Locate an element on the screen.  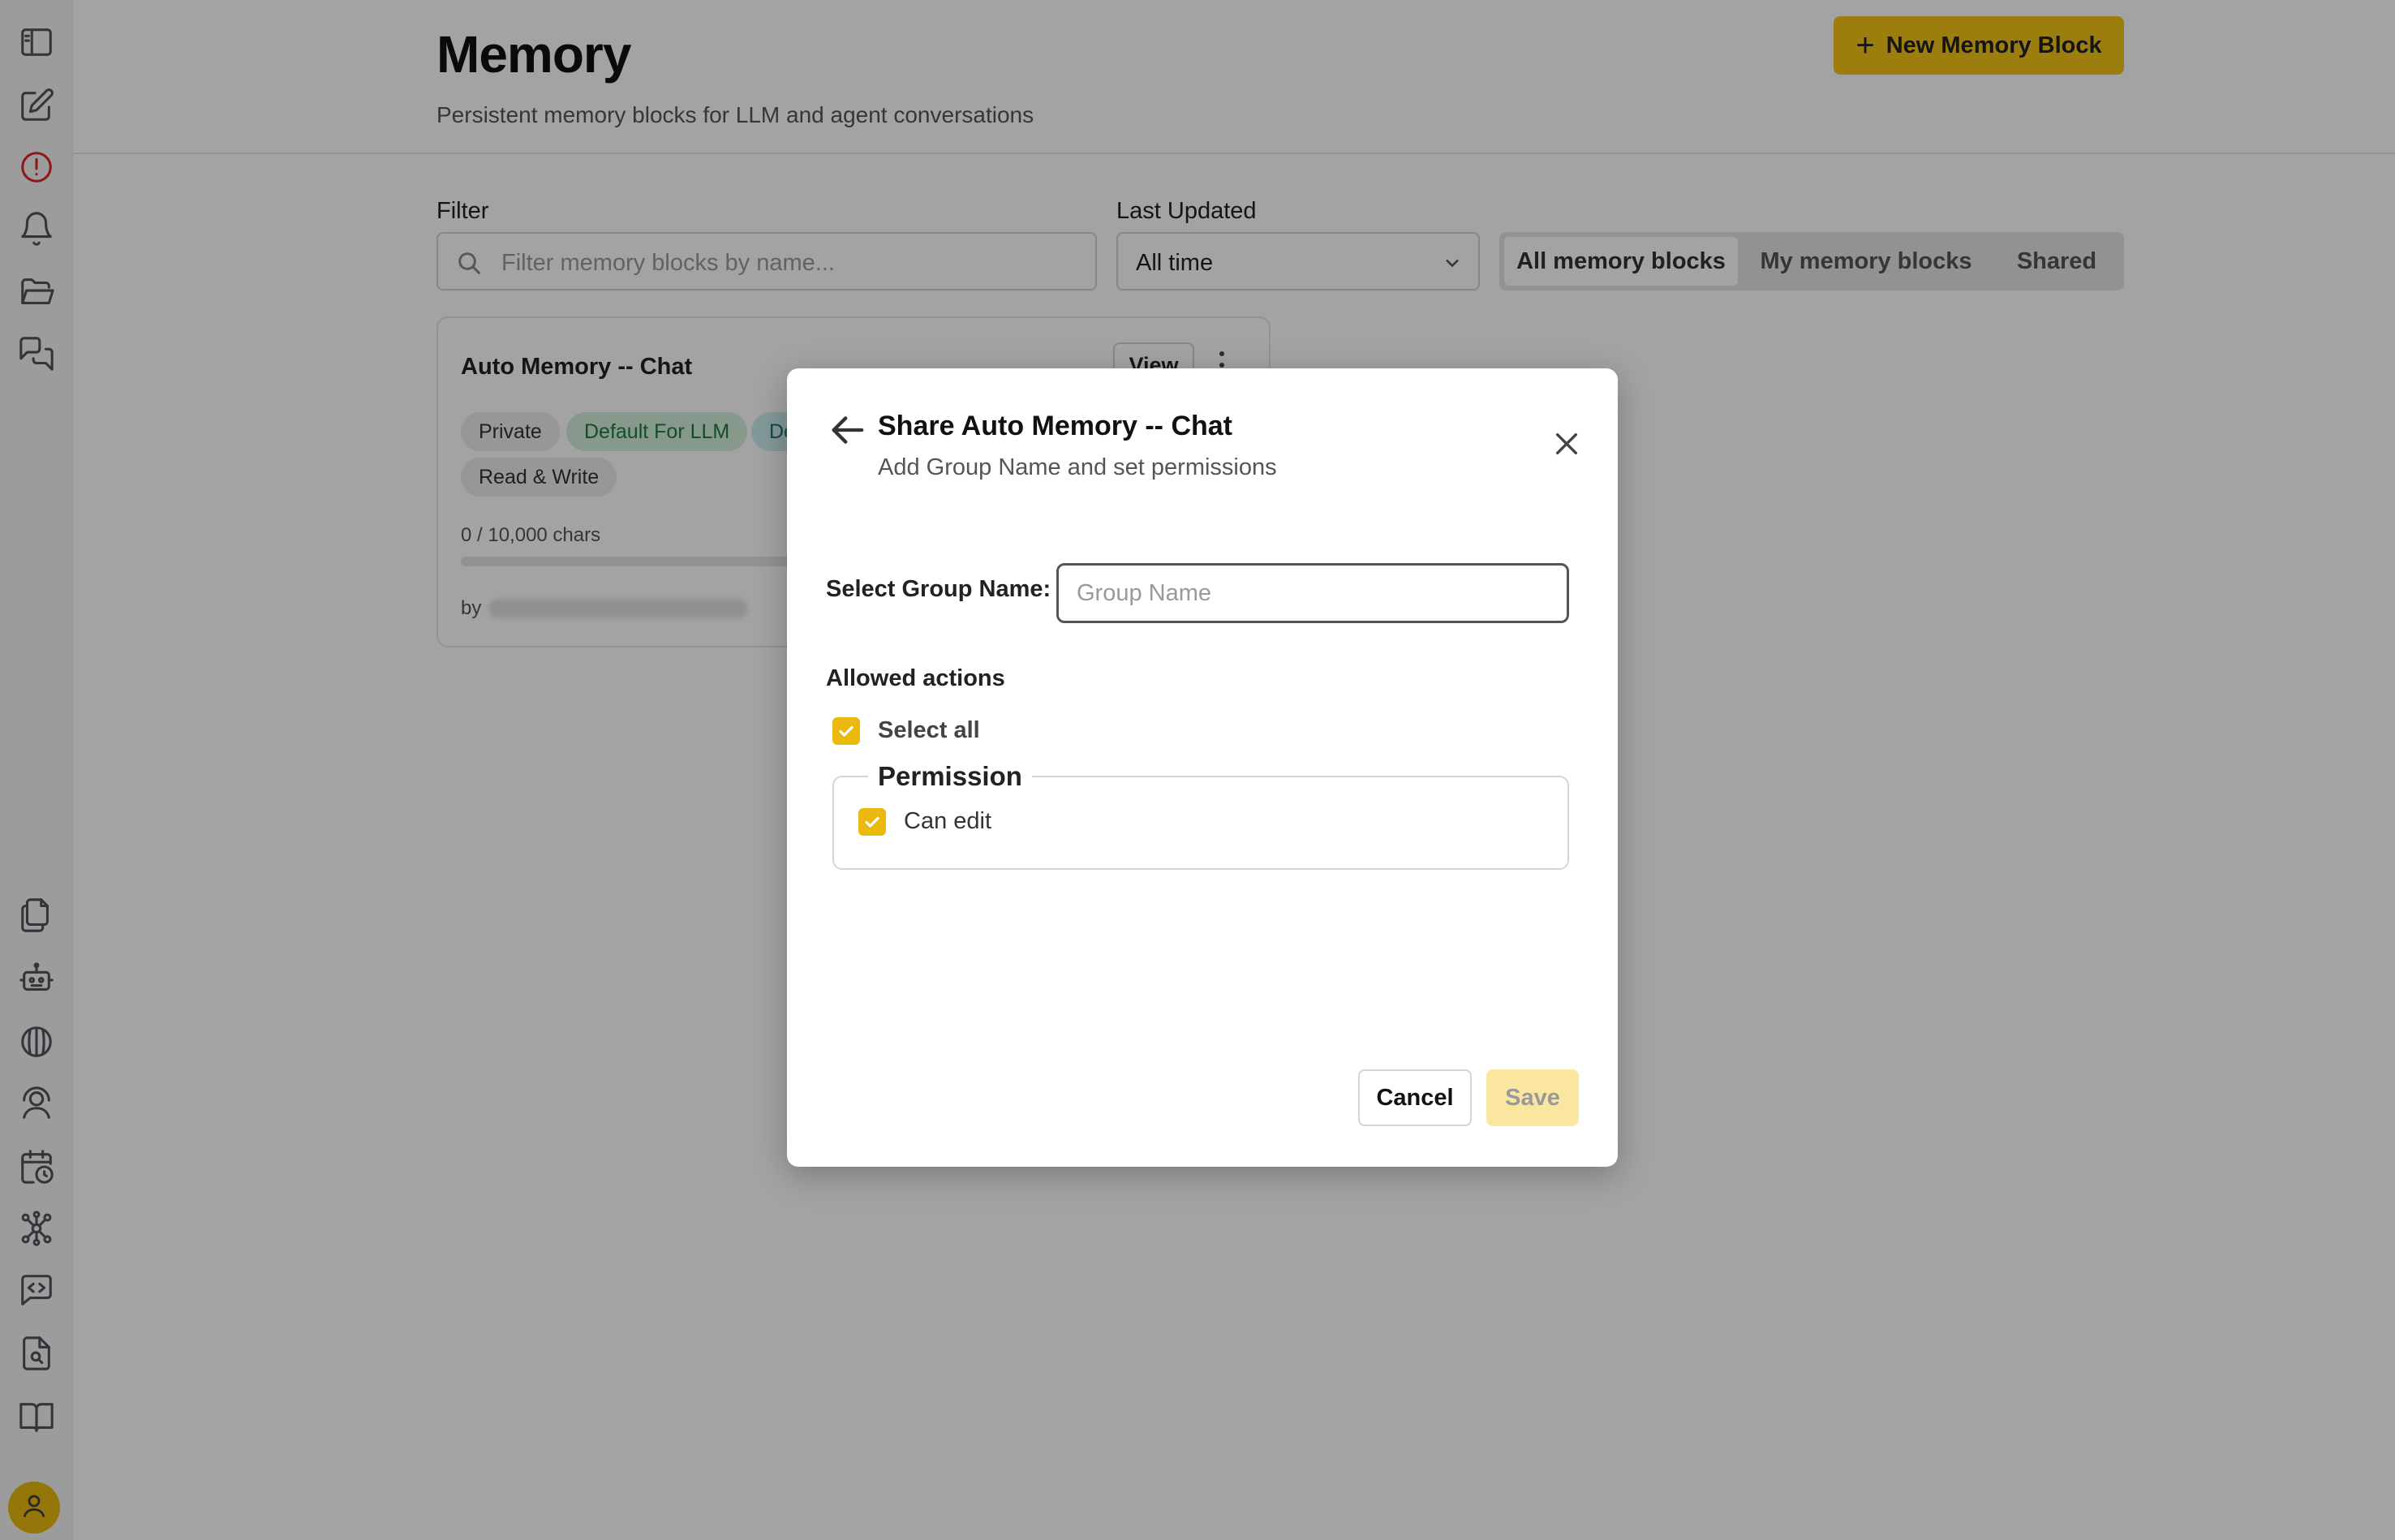
select-all-checkbox is located at coordinates (846, 731).